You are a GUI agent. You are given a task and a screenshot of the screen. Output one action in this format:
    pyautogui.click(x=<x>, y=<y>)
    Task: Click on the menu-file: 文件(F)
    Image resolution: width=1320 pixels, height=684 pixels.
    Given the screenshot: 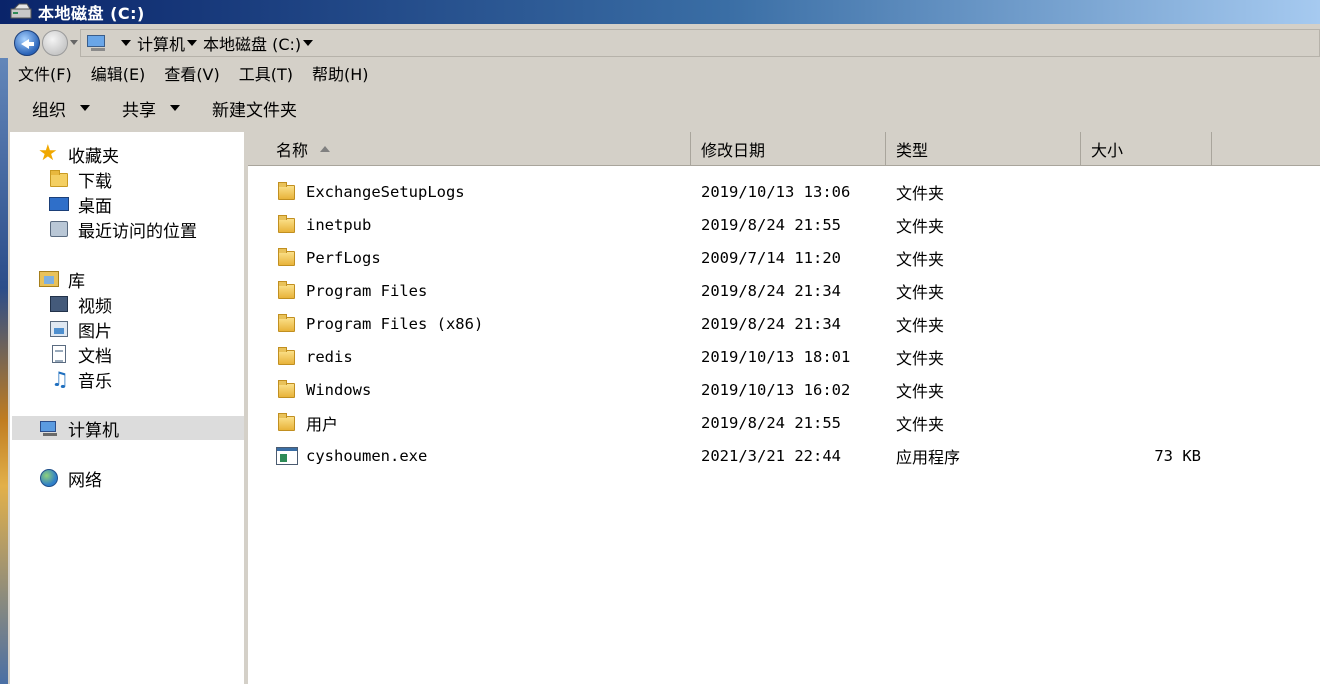 What is the action you would take?
    pyautogui.click(x=45, y=73)
    